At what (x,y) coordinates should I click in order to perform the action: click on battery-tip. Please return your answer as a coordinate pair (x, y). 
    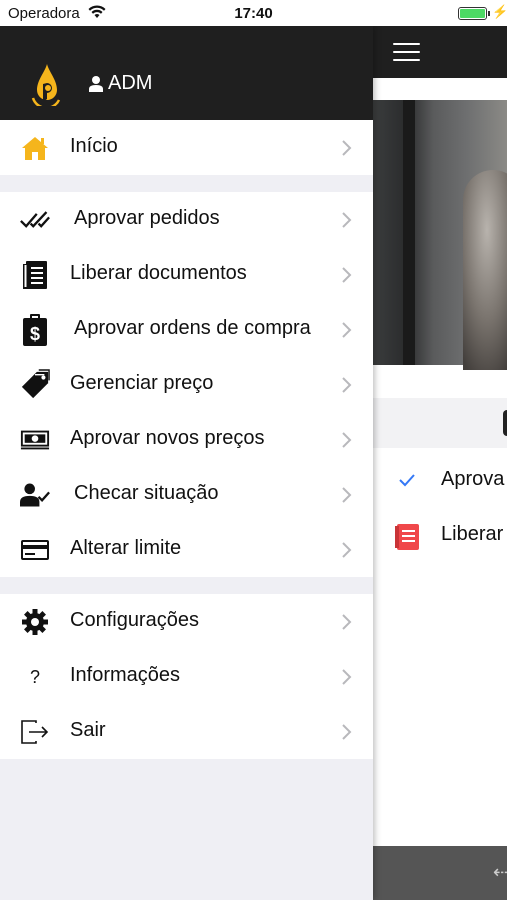
    Looking at the image, I should click on (489, 13).